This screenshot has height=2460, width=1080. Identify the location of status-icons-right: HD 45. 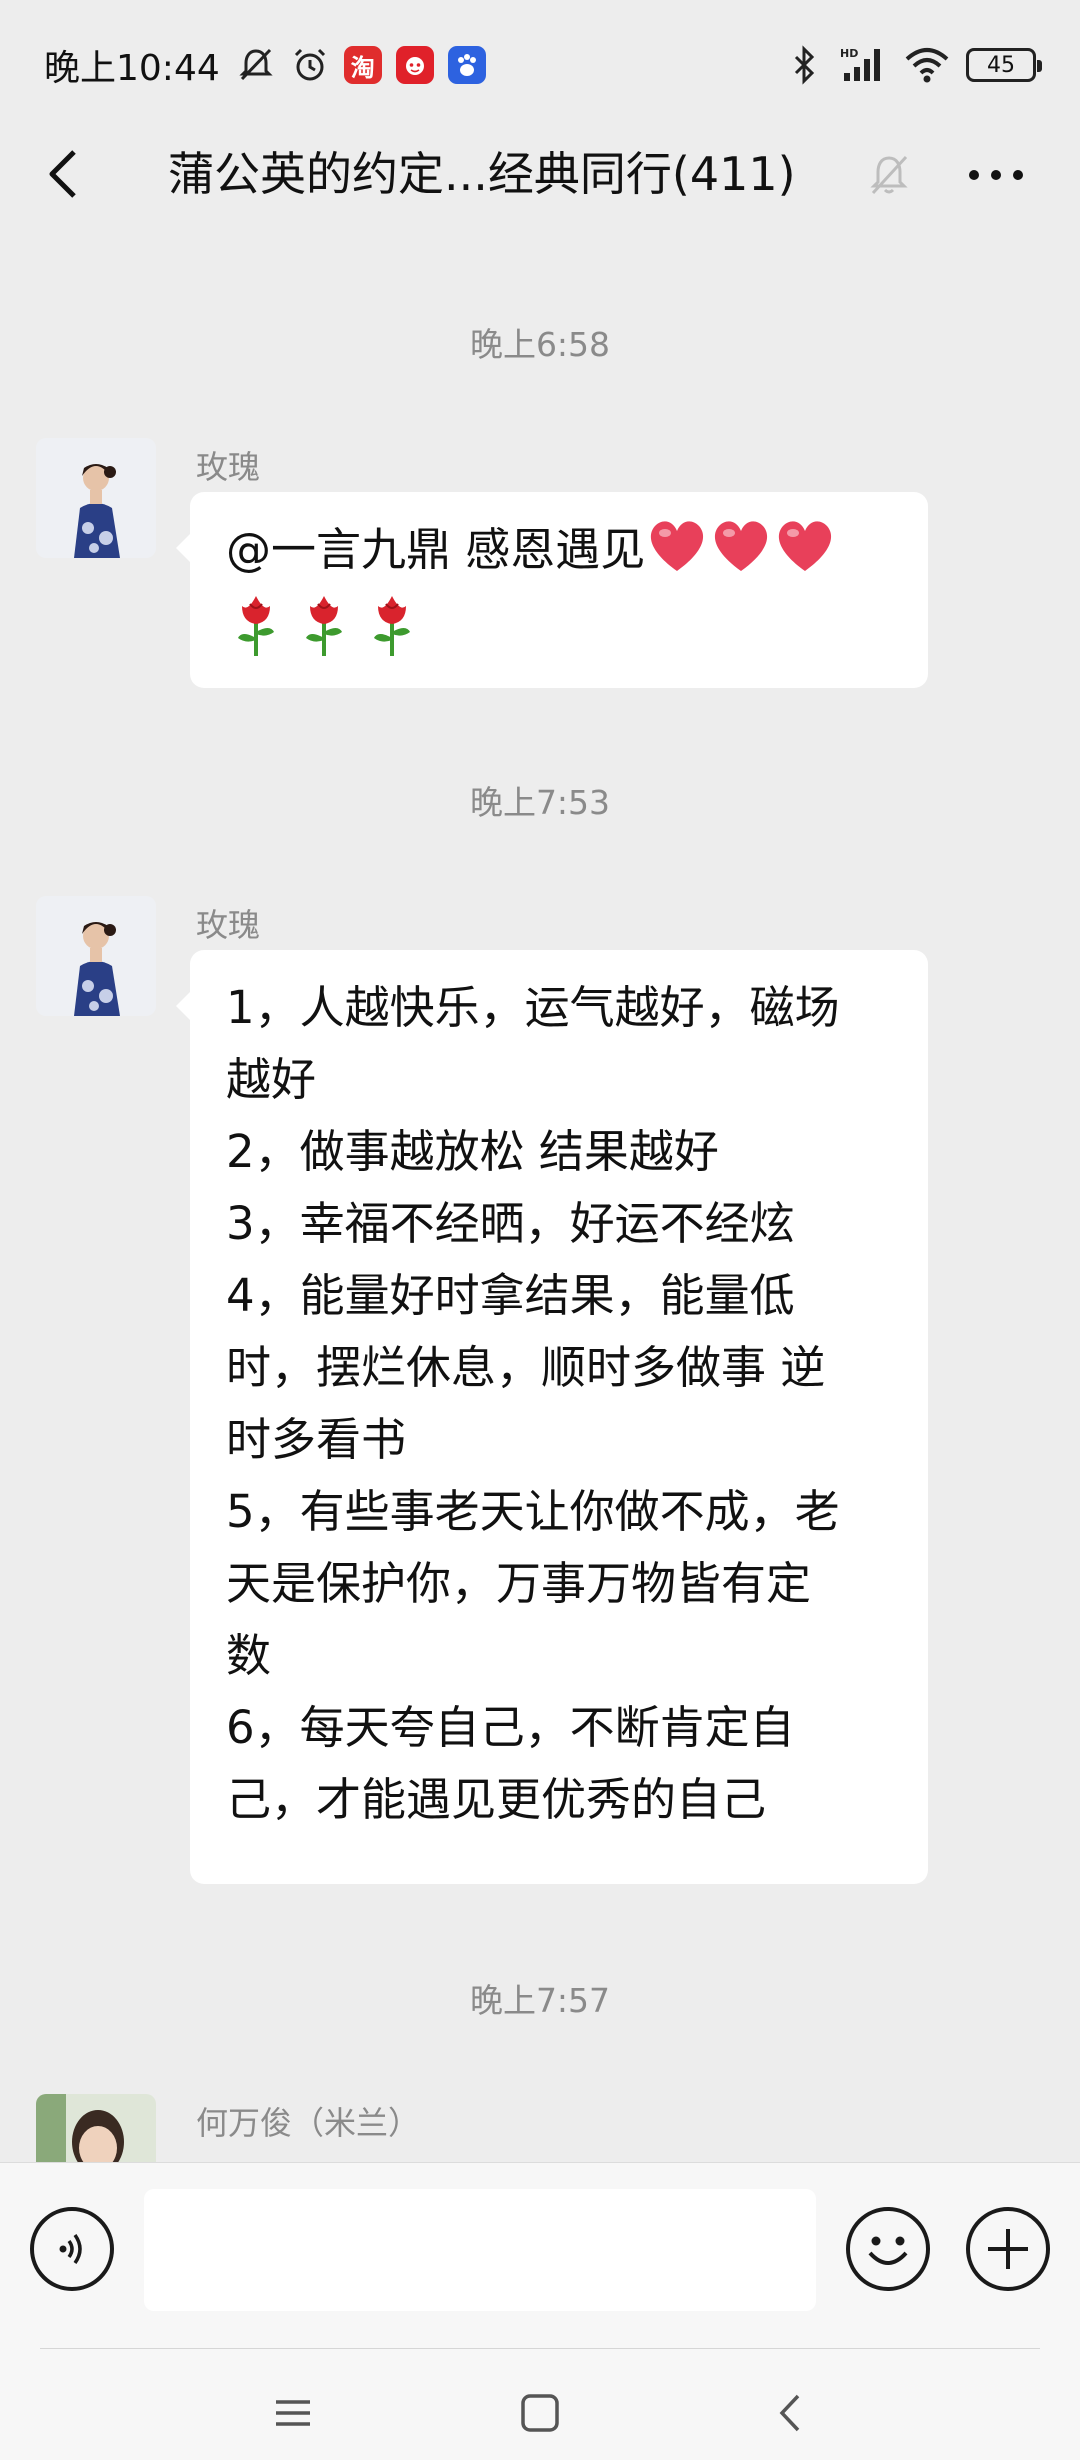
(913, 65).